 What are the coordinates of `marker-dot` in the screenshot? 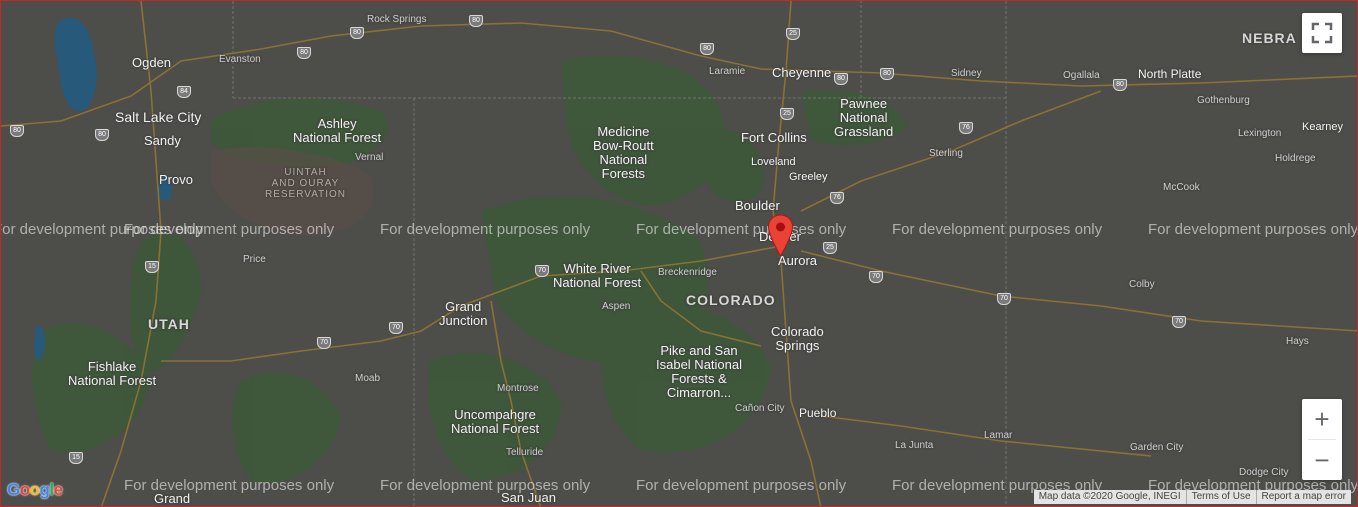 It's located at (780, 227).